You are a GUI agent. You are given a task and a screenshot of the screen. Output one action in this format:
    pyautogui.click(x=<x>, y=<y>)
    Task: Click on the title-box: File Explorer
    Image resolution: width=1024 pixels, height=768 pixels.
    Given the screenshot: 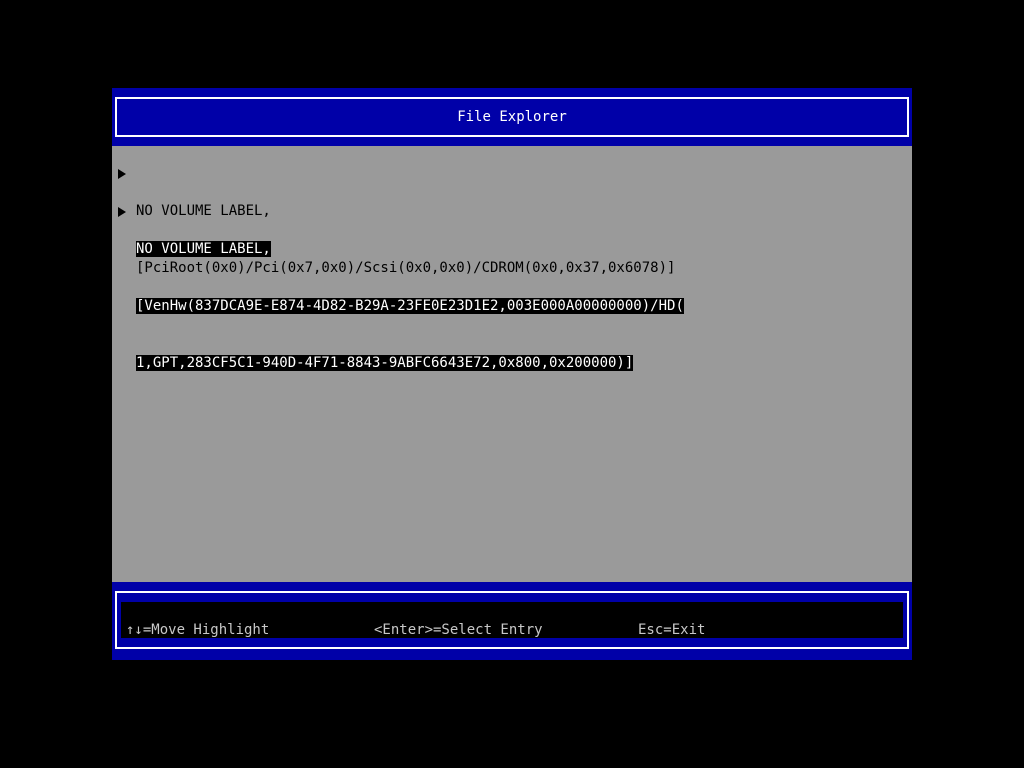 What is the action you would take?
    pyautogui.click(x=512, y=117)
    